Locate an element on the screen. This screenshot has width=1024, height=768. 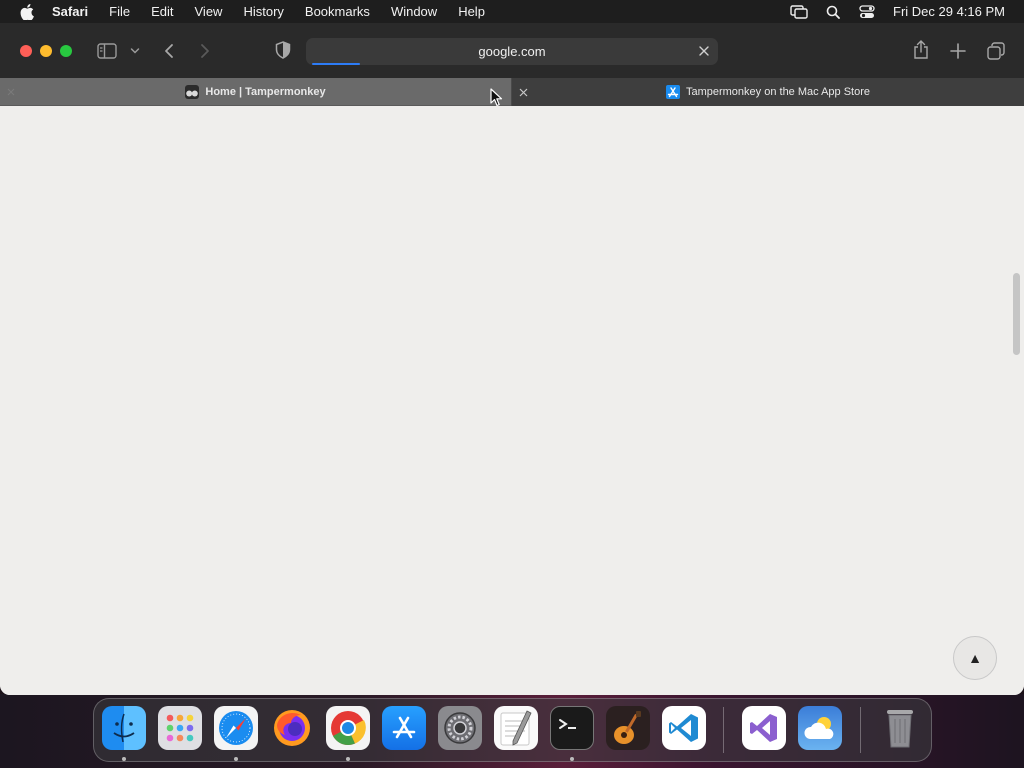
window-maximize-button is located at coordinates (66, 51).